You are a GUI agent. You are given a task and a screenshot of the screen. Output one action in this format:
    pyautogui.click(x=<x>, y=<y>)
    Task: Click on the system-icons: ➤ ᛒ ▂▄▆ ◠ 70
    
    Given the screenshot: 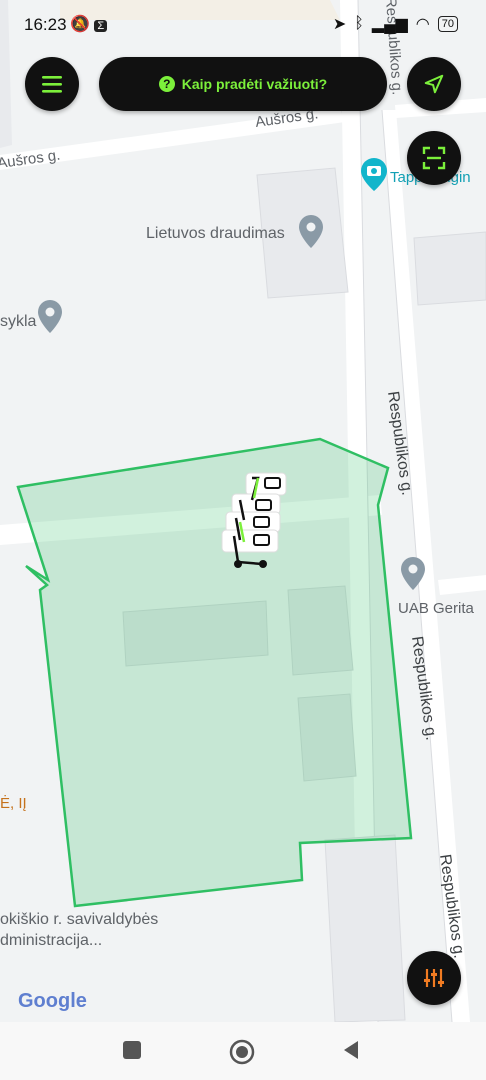 What is the action you would take?
    pyautogui.click(x=395, y=24)
    